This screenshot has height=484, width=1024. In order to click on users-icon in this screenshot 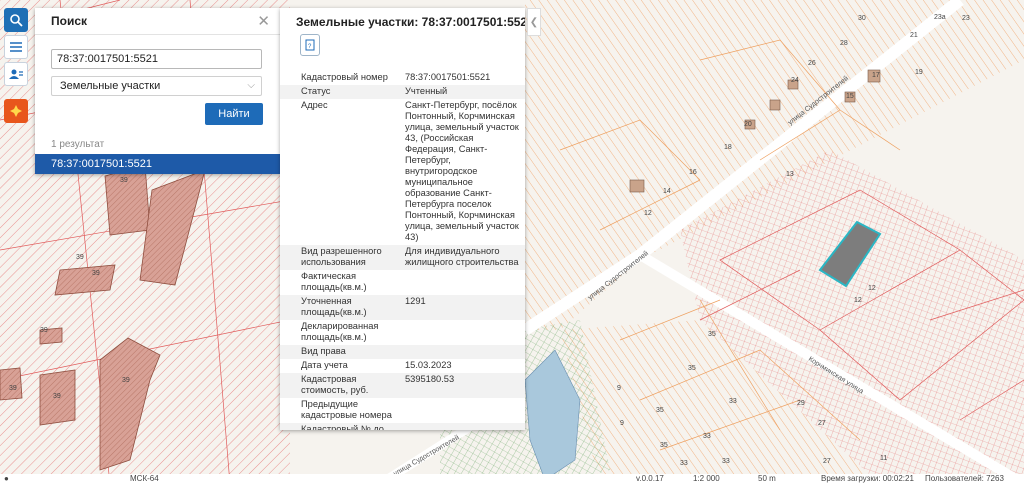, I will do `click(16, 74)`.